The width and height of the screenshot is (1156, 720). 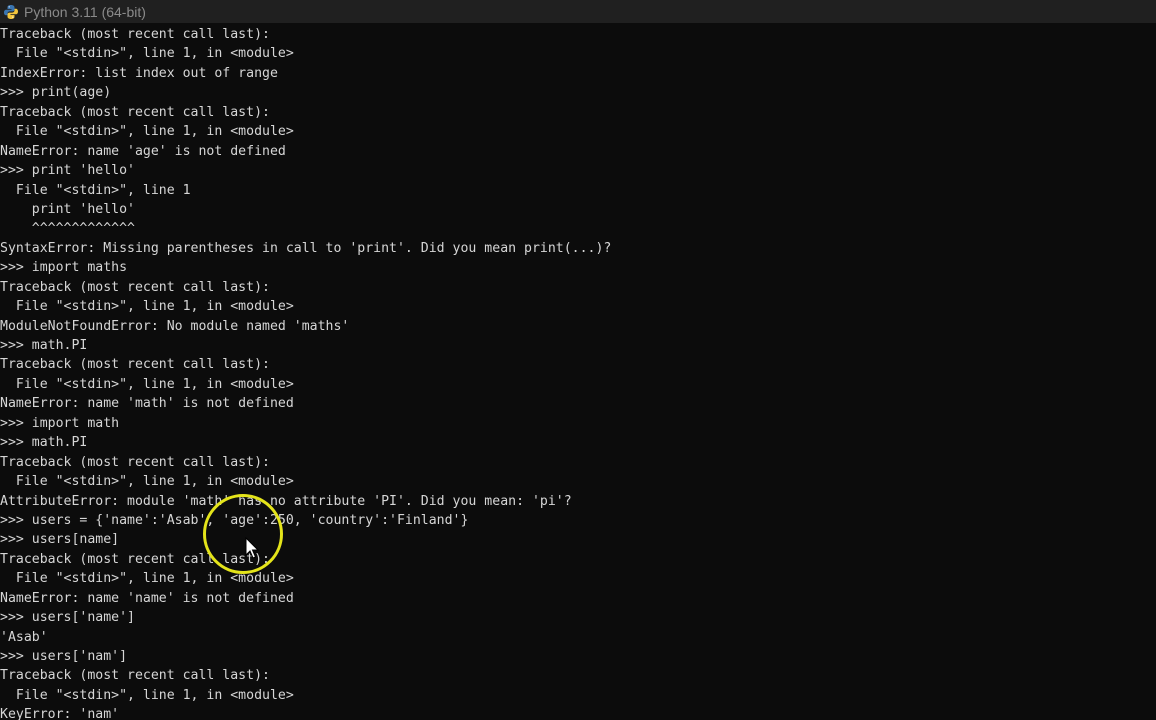 I want to click on console-line: NameError: name 'math' is not defined, so click(x=147, y=404).